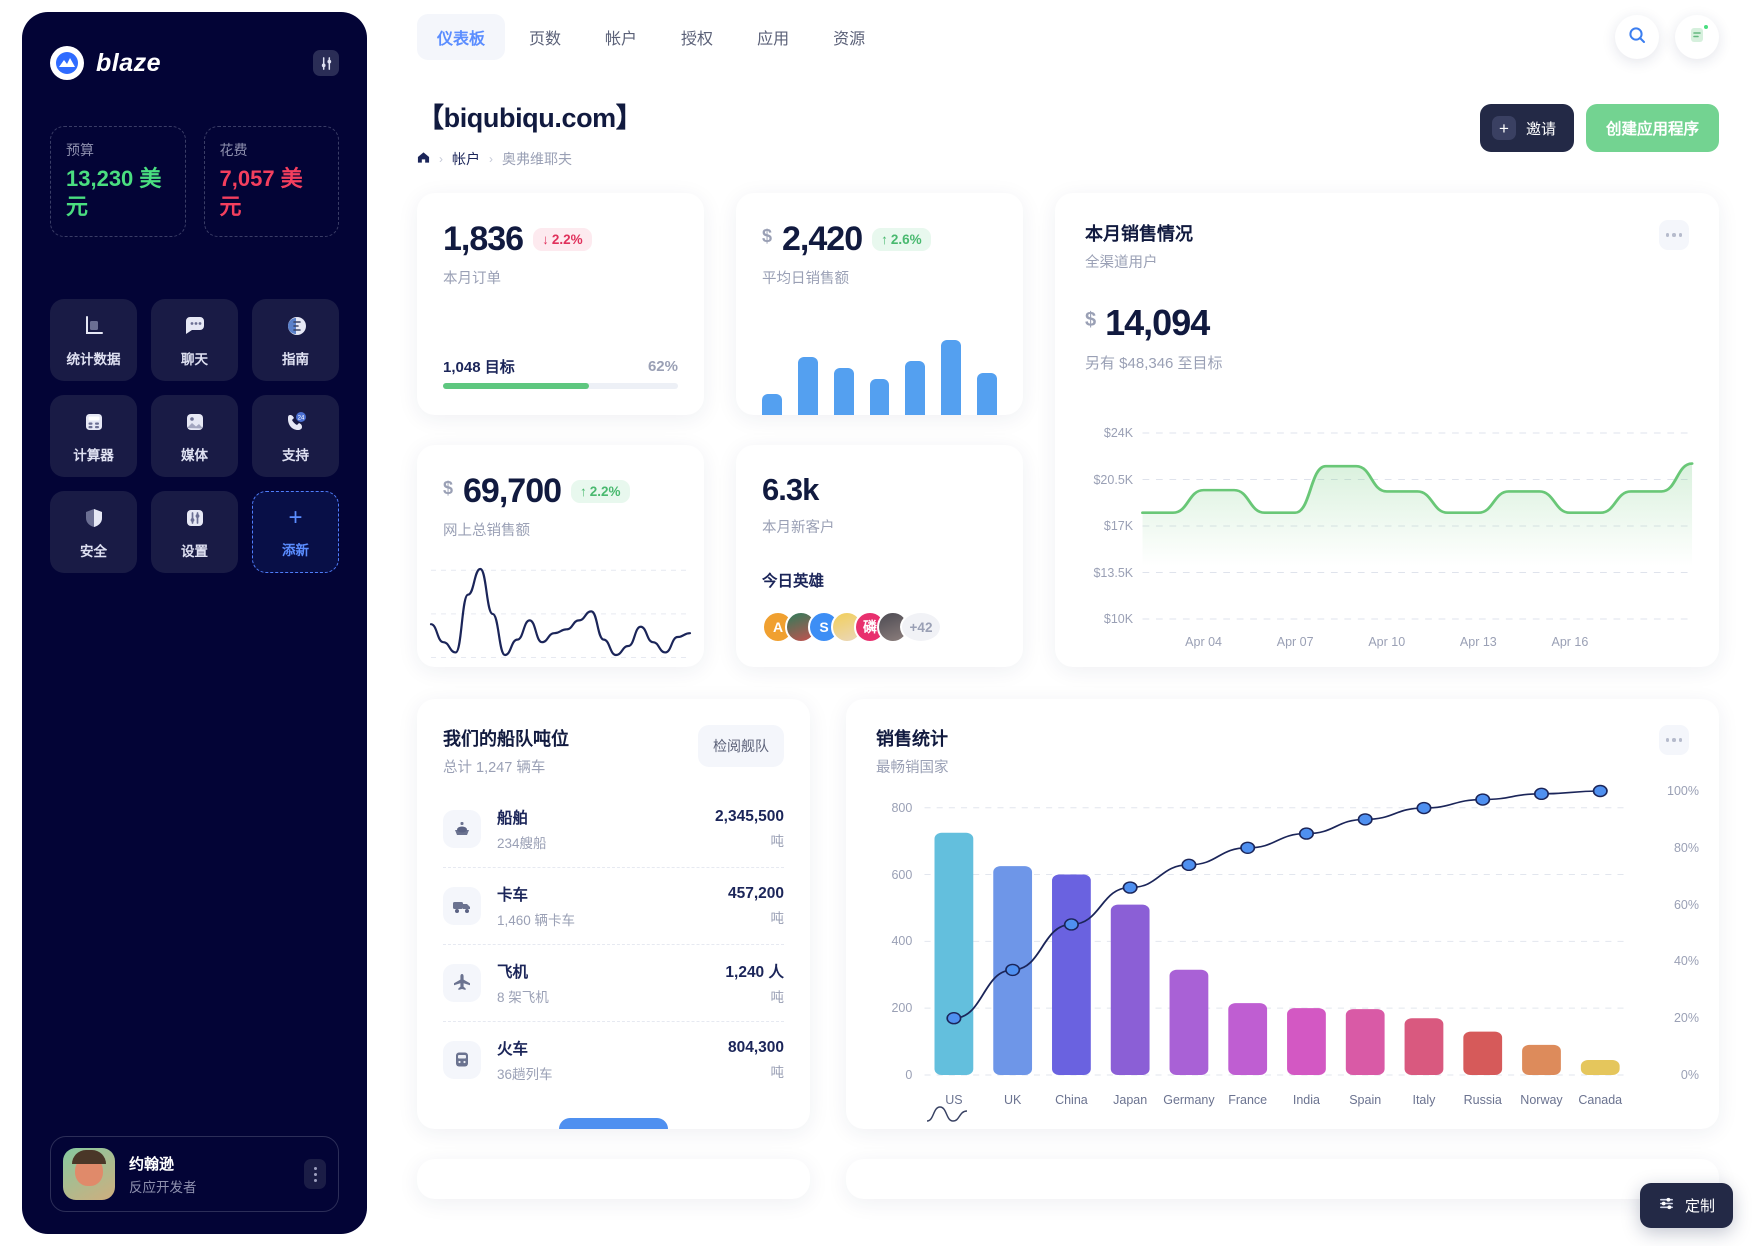 Image resolution: width=1753 pixels, height=1246 pixels. I want to click on inspect-fleet-button: 检阅舰队, so click(741, 746).